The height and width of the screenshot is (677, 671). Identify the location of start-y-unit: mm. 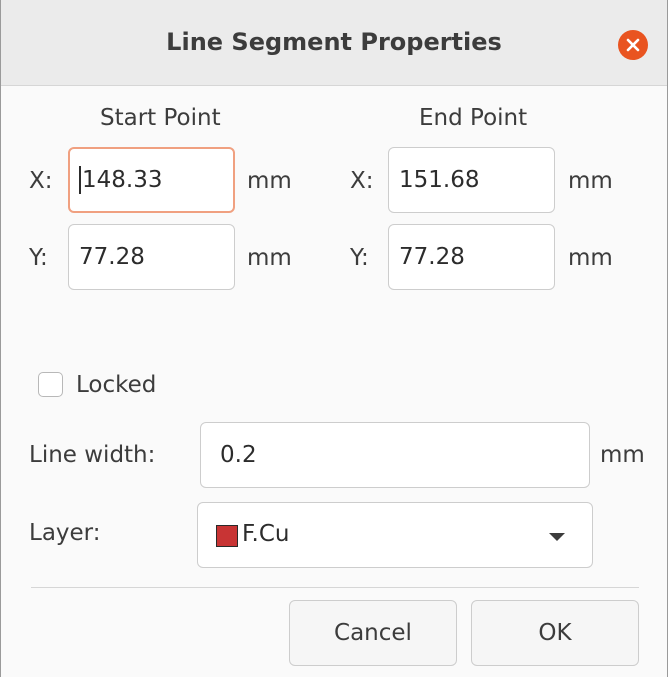
(269, 258).